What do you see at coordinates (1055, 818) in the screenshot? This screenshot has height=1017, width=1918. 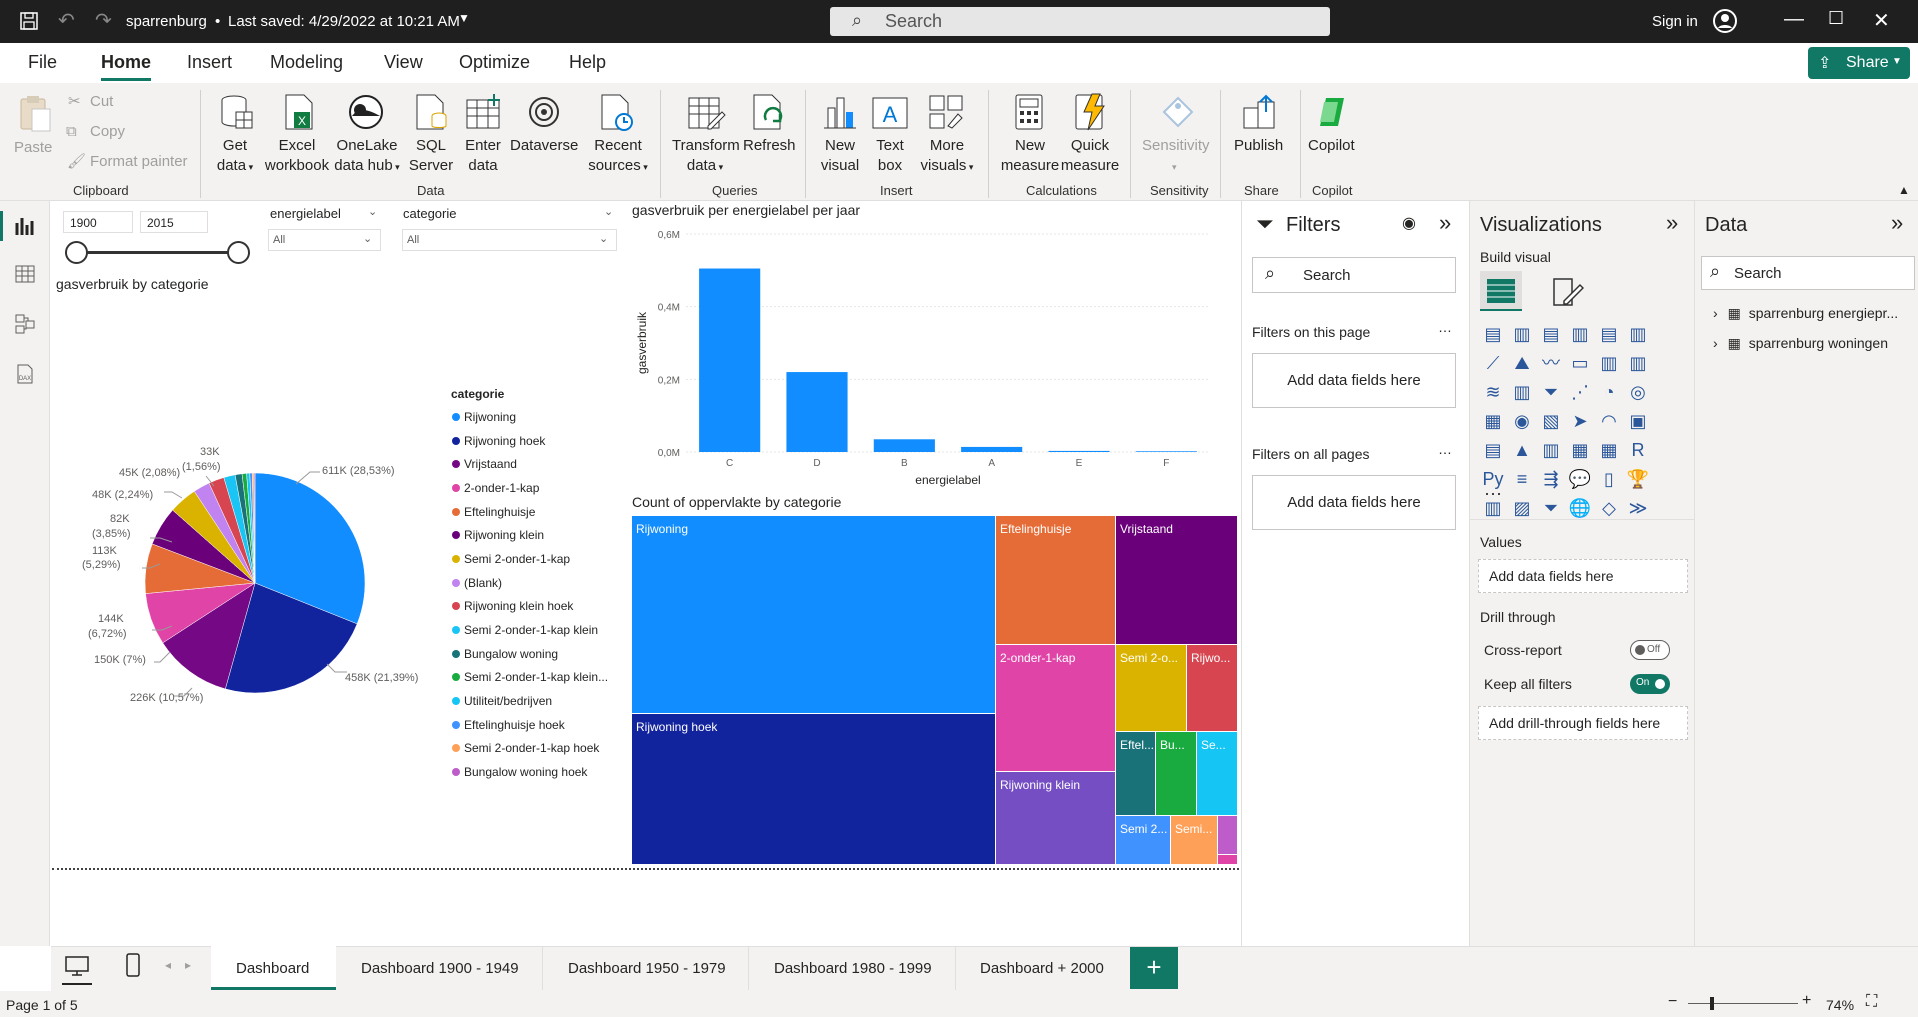 I see `treemap-tile-rijwoning-klein: Rijwoning klein` at bounding box center [1055, 818].